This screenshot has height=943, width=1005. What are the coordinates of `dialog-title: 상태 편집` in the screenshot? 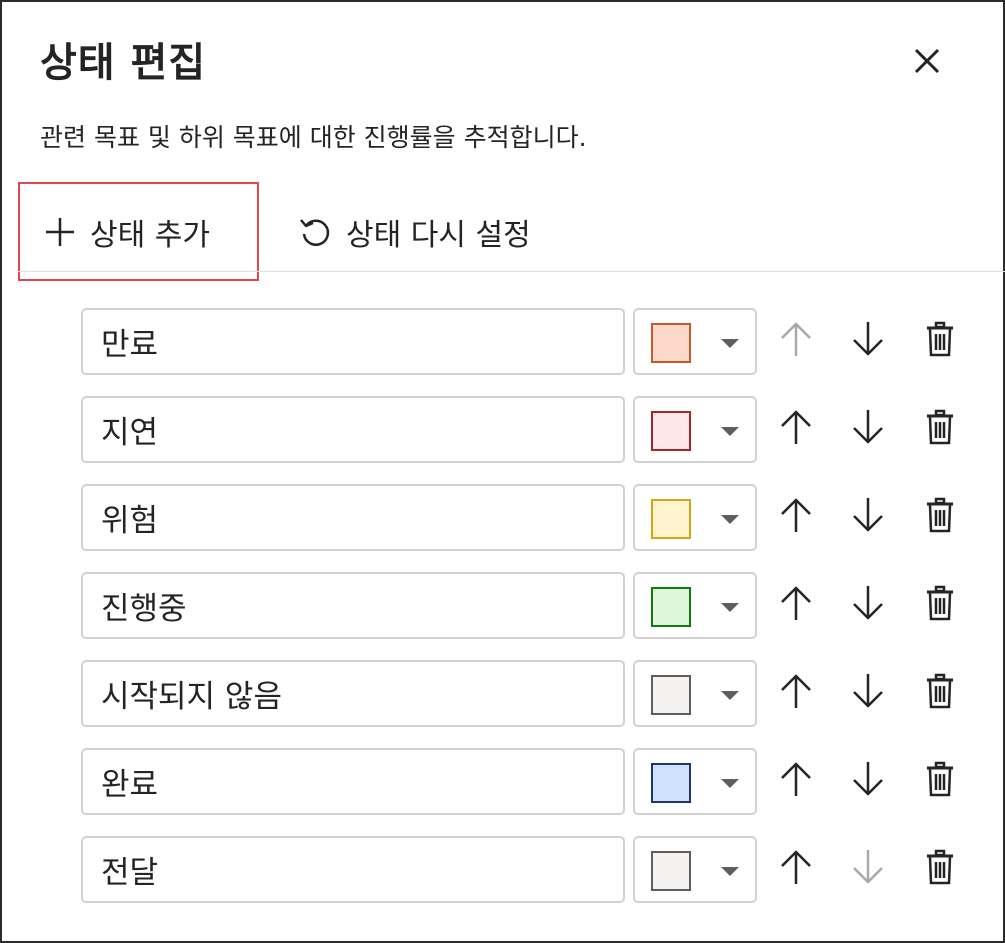 It's located at (123, 63).